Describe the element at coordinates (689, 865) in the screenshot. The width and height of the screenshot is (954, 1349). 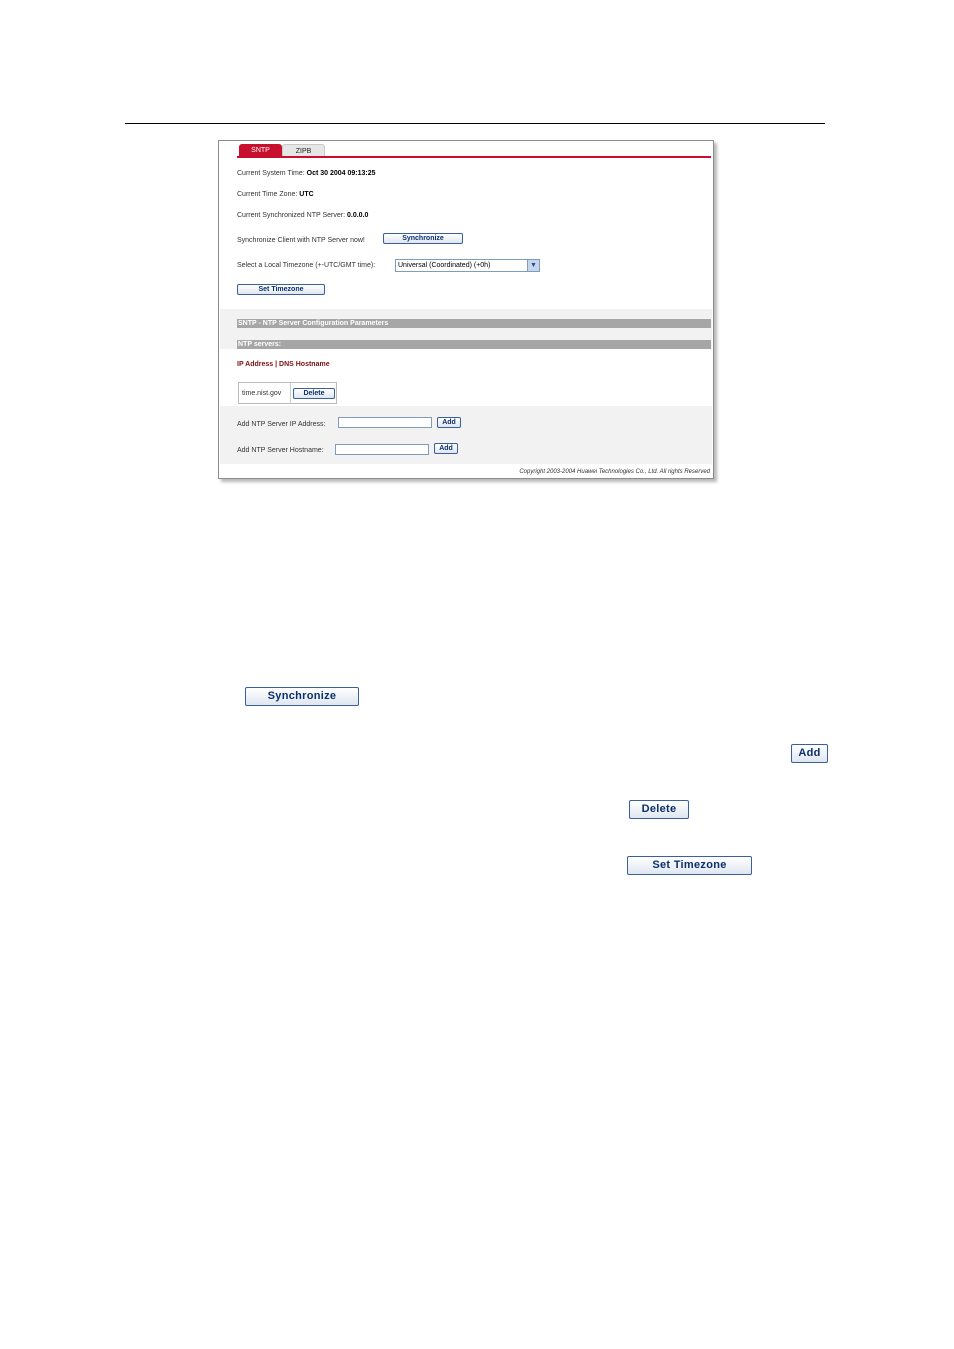
I see `legend-set-timezone-button: Set Timezone` at that location.